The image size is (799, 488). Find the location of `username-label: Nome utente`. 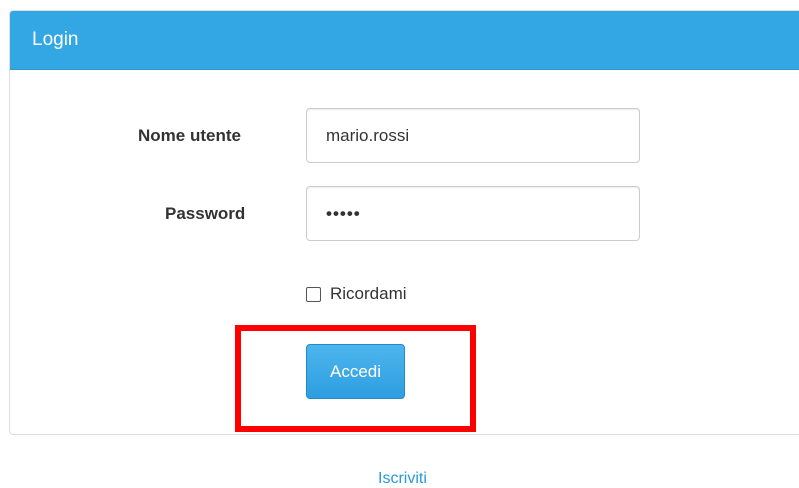

username-label: Nome utente is located at coordinates (189, 135).